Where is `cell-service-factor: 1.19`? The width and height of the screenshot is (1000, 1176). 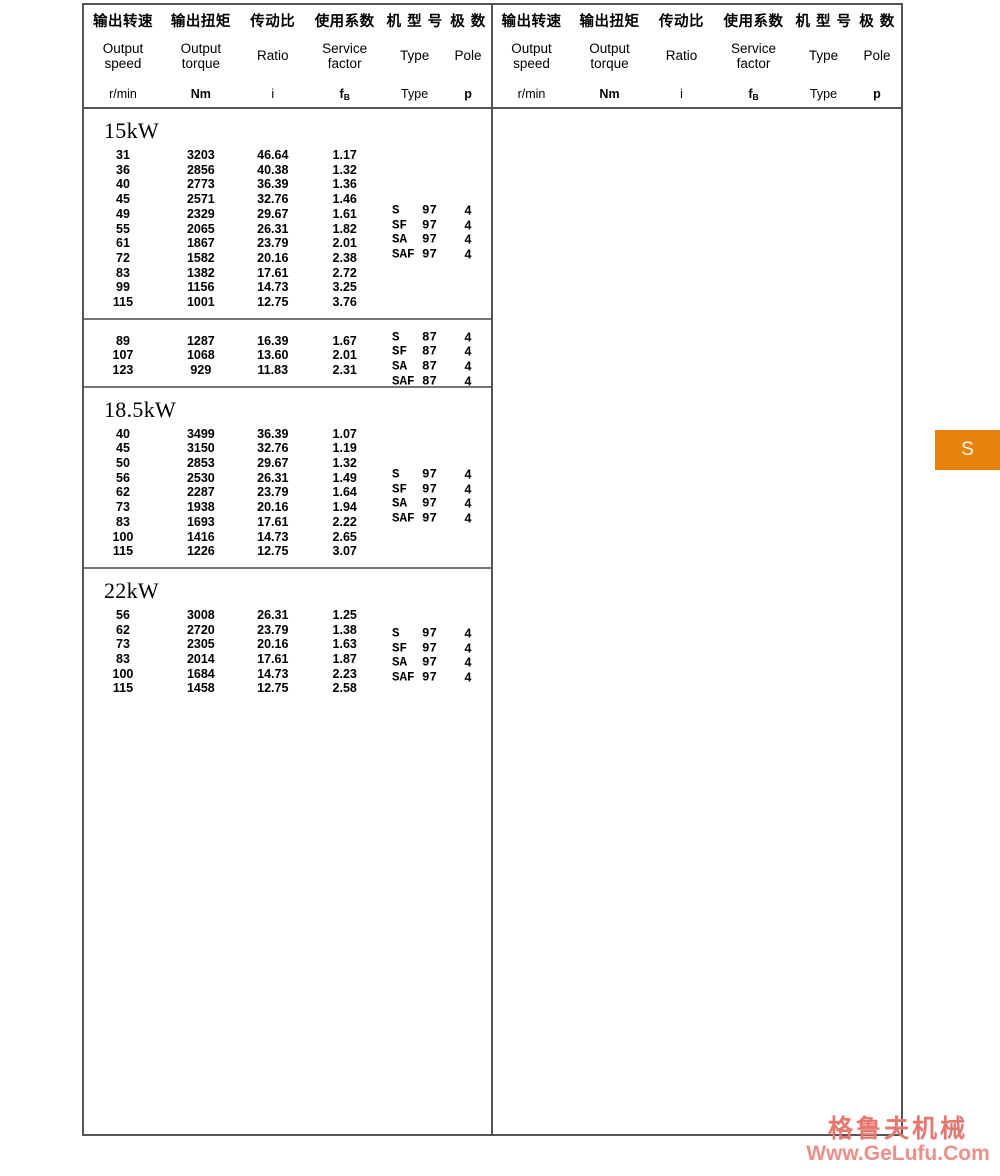
cell-service-factor: 1.19 is located at coordinates (344, 448).